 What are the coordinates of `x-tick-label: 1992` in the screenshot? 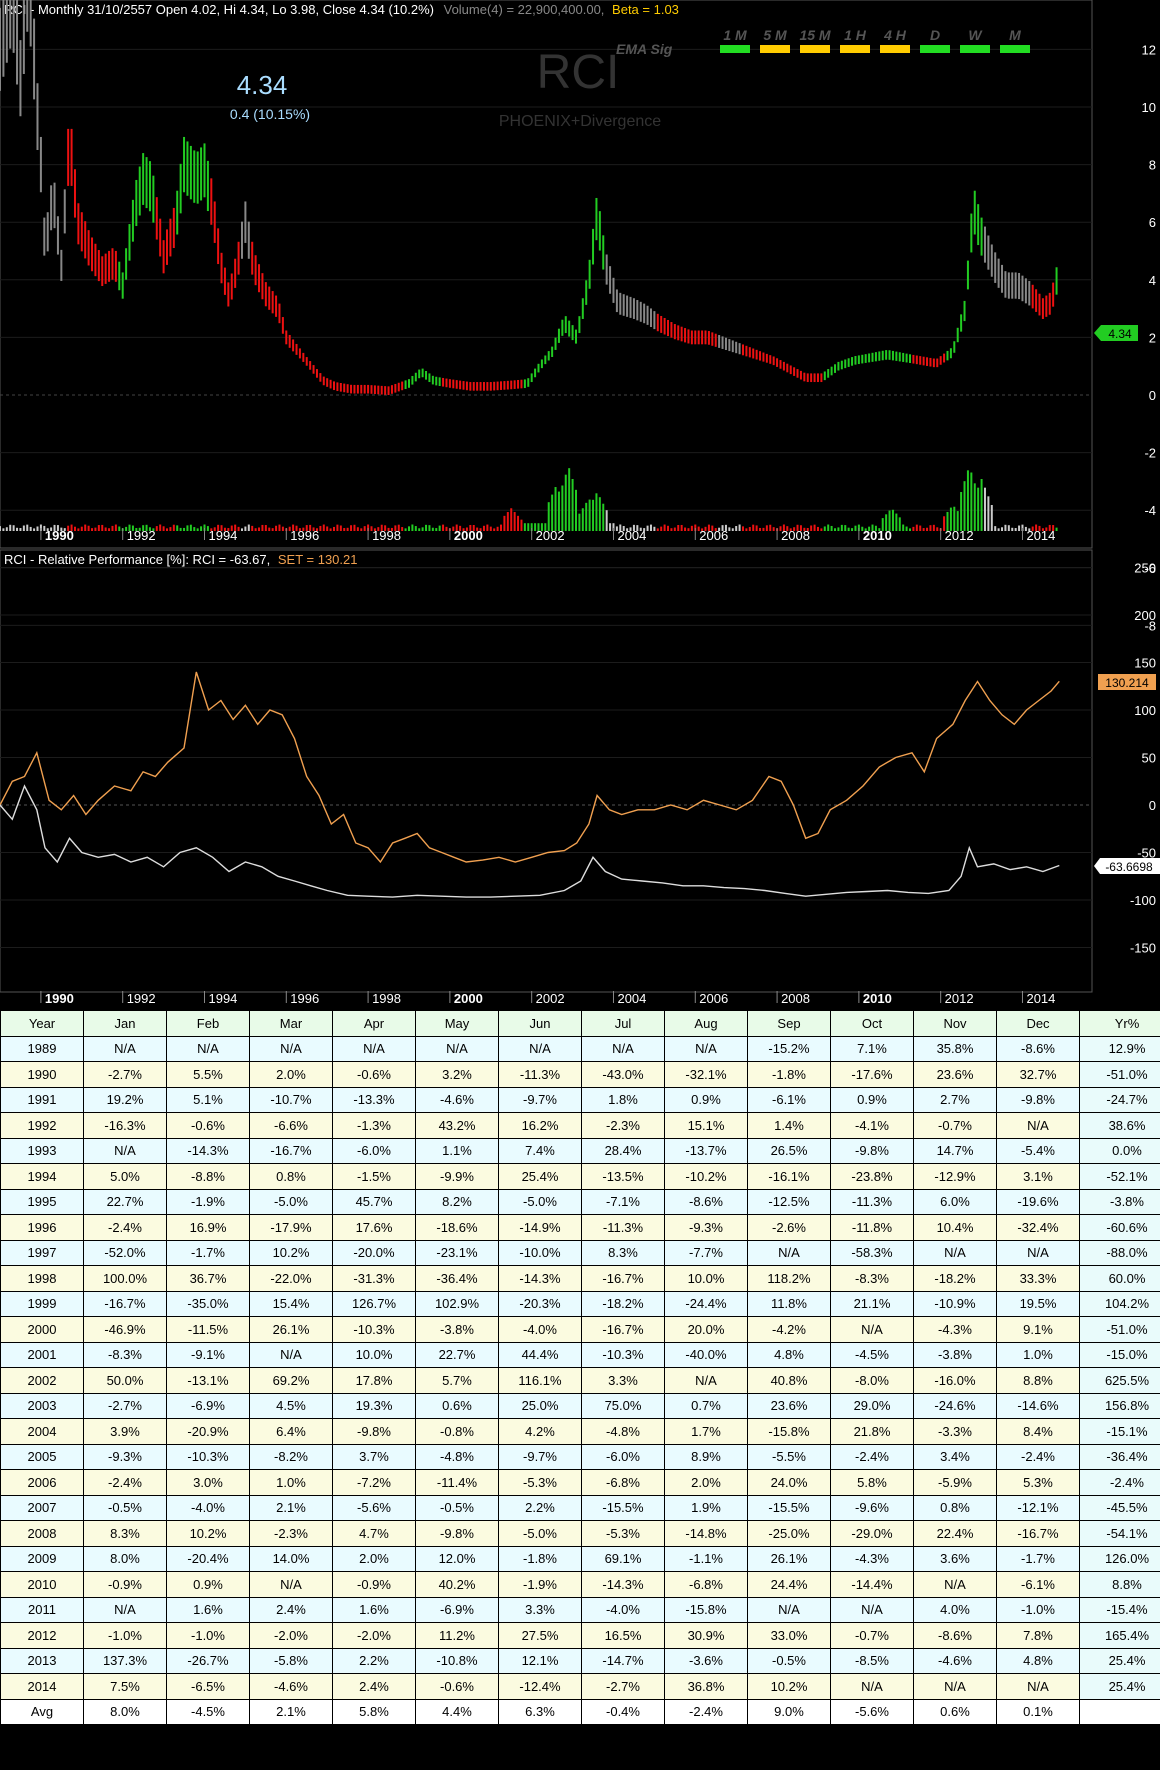 It's located at (141, 535).